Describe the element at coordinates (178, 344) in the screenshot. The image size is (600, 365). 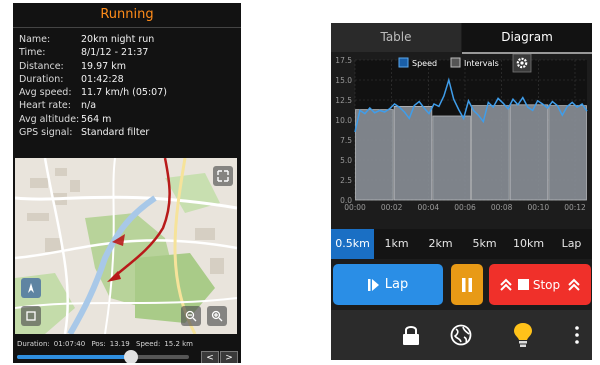
I see `speed-value: 15.2 km` at that location.